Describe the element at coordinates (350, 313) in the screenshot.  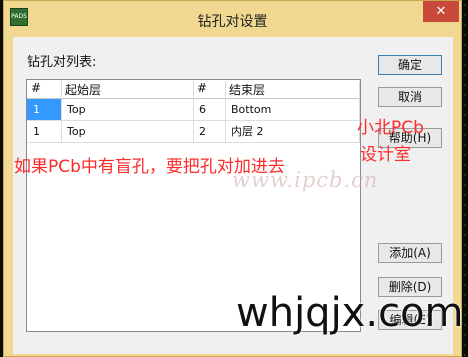
I see `domain-watermark: whjqjx.com` at that location.